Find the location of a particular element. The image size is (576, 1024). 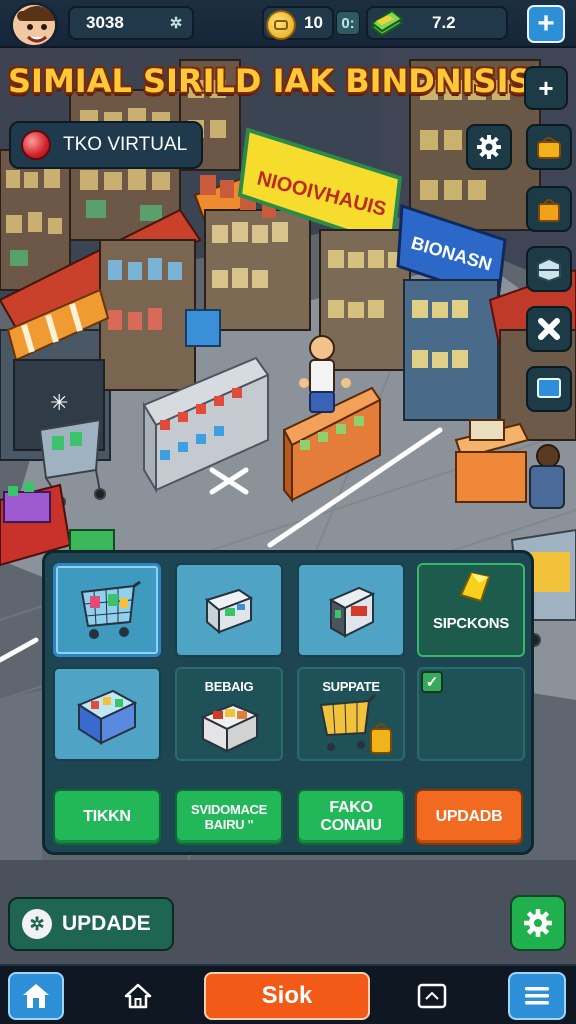

shopping-cart-icon is located at coordinates (110, 609).